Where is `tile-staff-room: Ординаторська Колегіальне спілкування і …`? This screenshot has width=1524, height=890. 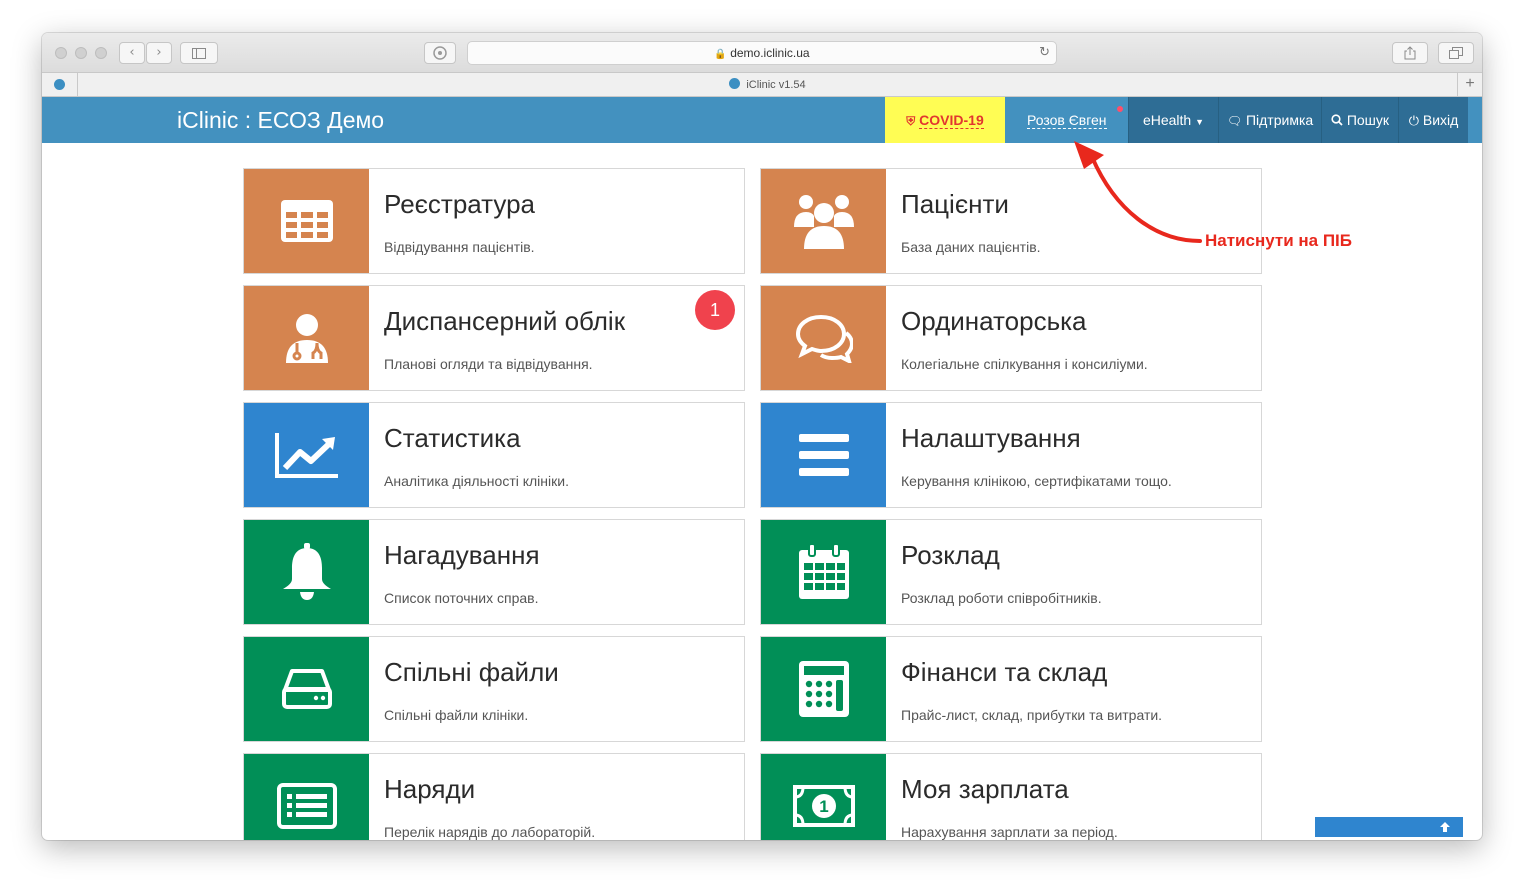
tile-staff-room: Ординаторська Колегіальне спілкування і … is located at coordinates (1011, 338).